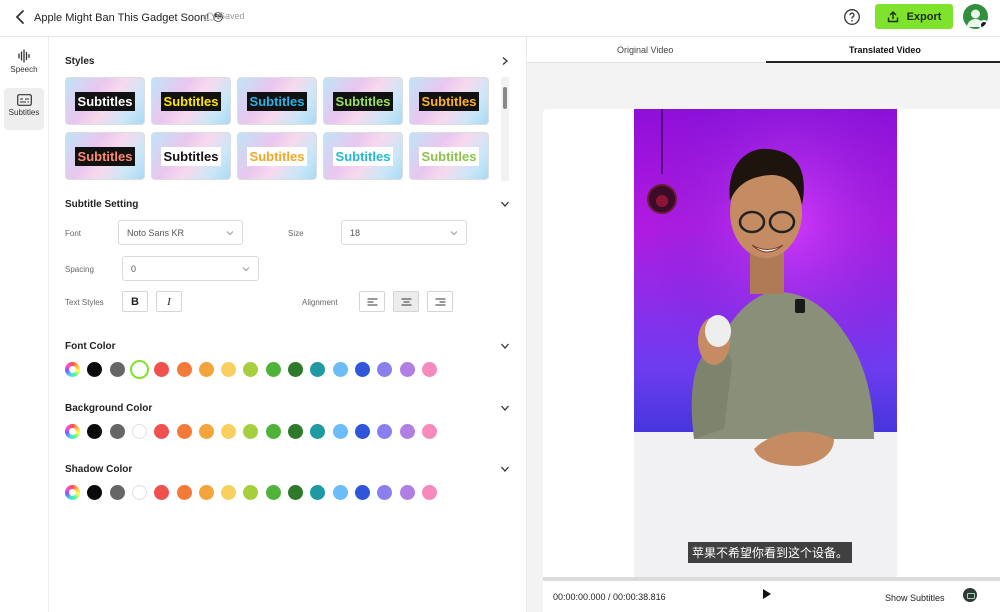  What do you see at coordinates (885, 50) in the screenshot?
I see `tab-translated-video: Translated Video` at bounding box center [885, 50].